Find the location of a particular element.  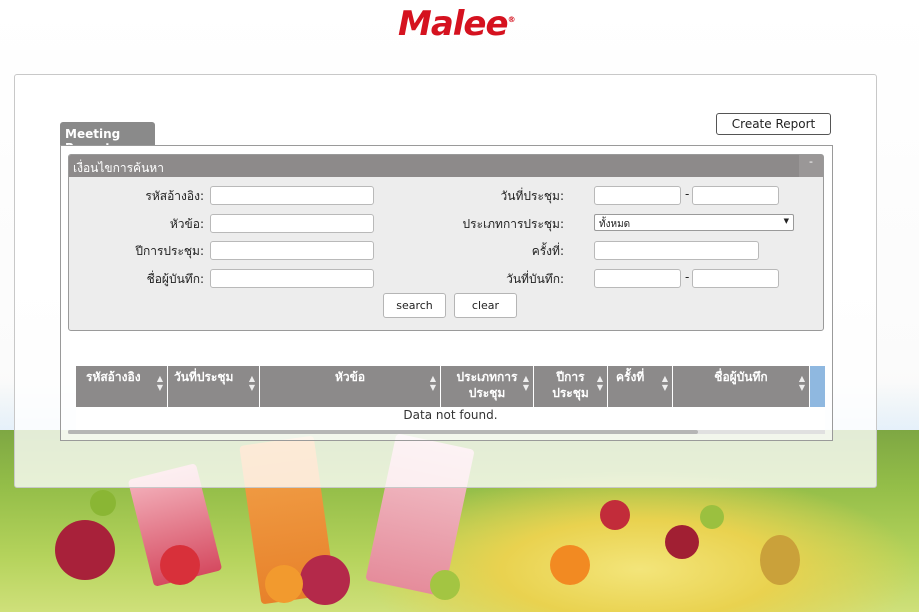

meeting-type-select: ทั้งหมด ▼ is located at coordinates (694, 222).